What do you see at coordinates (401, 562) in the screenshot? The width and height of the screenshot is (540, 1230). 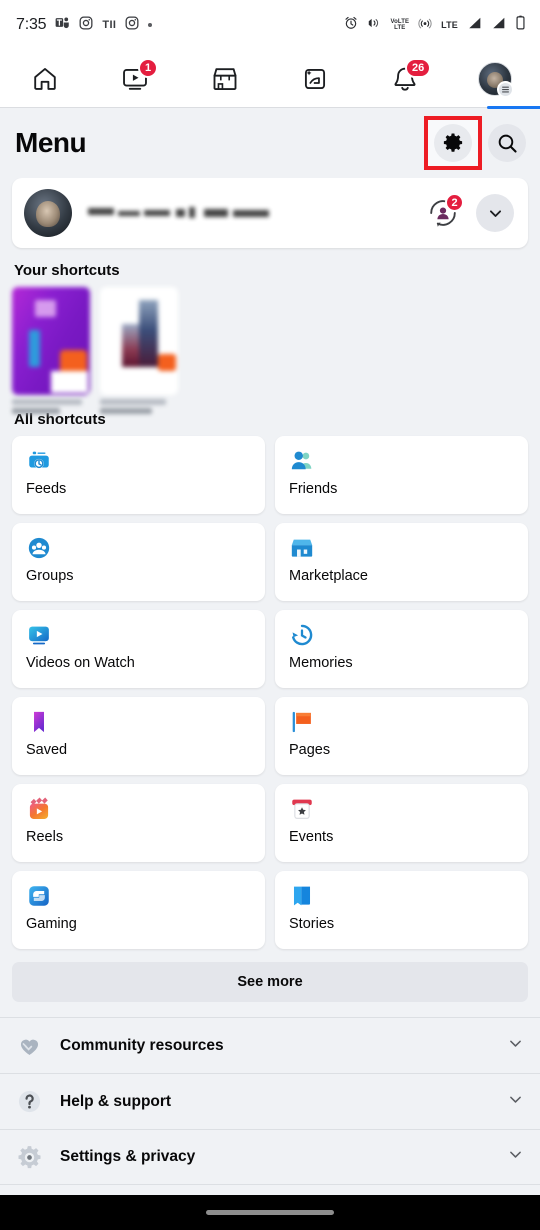 I see `shortcut-tile-marketplace: Marketplace` at bounding box center [401, 562].